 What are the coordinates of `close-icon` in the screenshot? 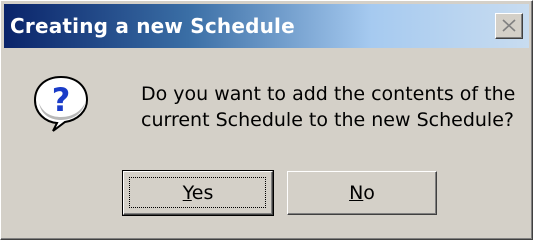 It's located at (509, 25).